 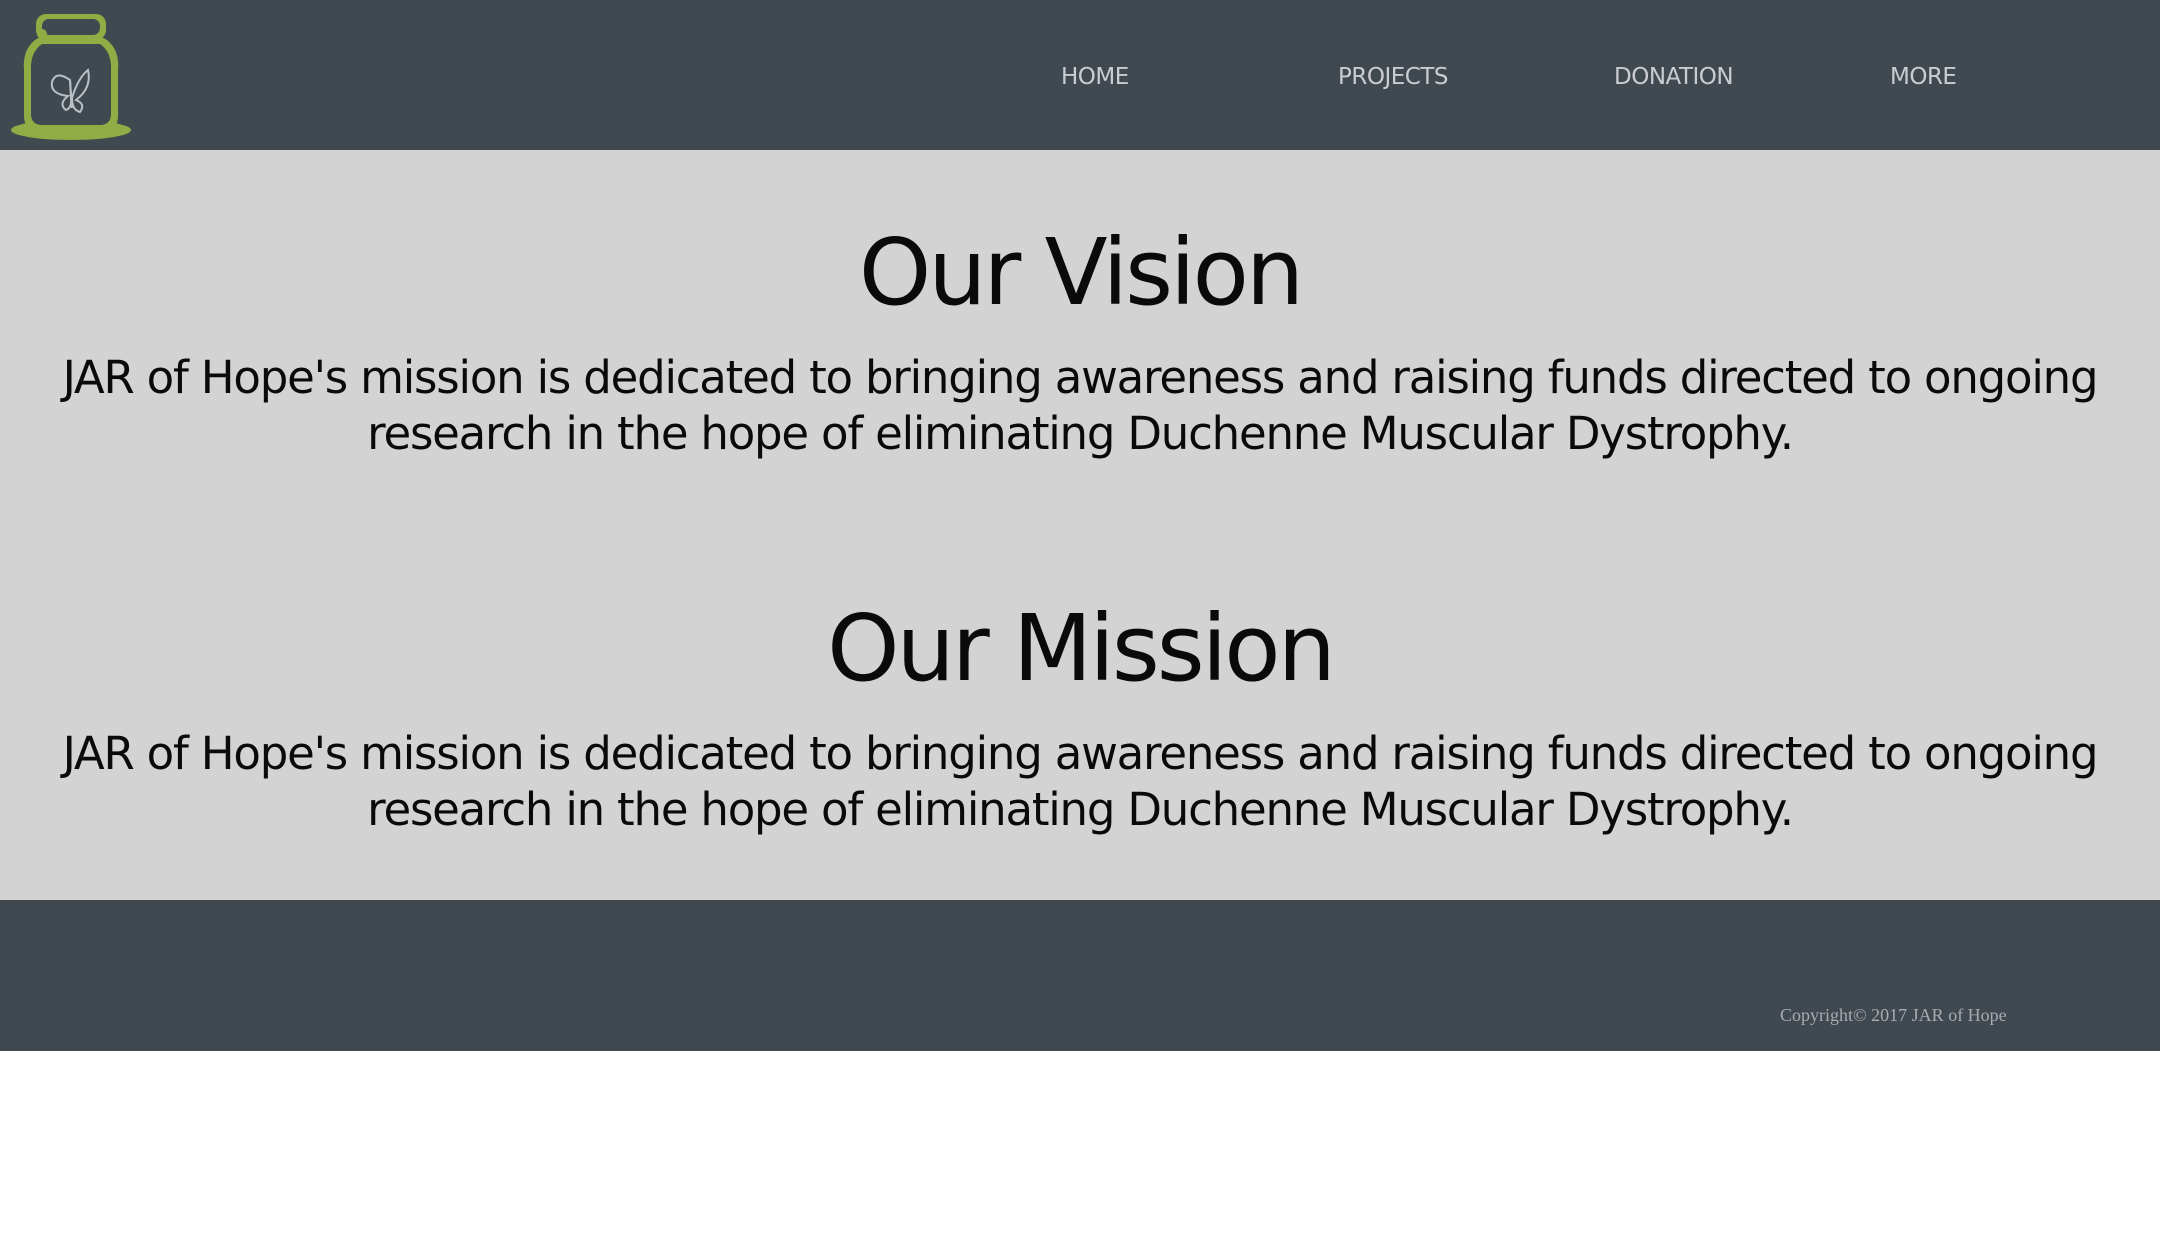 I want to click on site-footer: Copyright© 2017 JAR of Hope, so click(x=1080, y=975).